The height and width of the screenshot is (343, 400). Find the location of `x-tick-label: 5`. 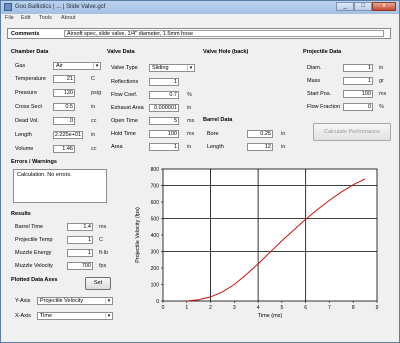

x-tick-label: 5 is located at coordinates (281, 308).